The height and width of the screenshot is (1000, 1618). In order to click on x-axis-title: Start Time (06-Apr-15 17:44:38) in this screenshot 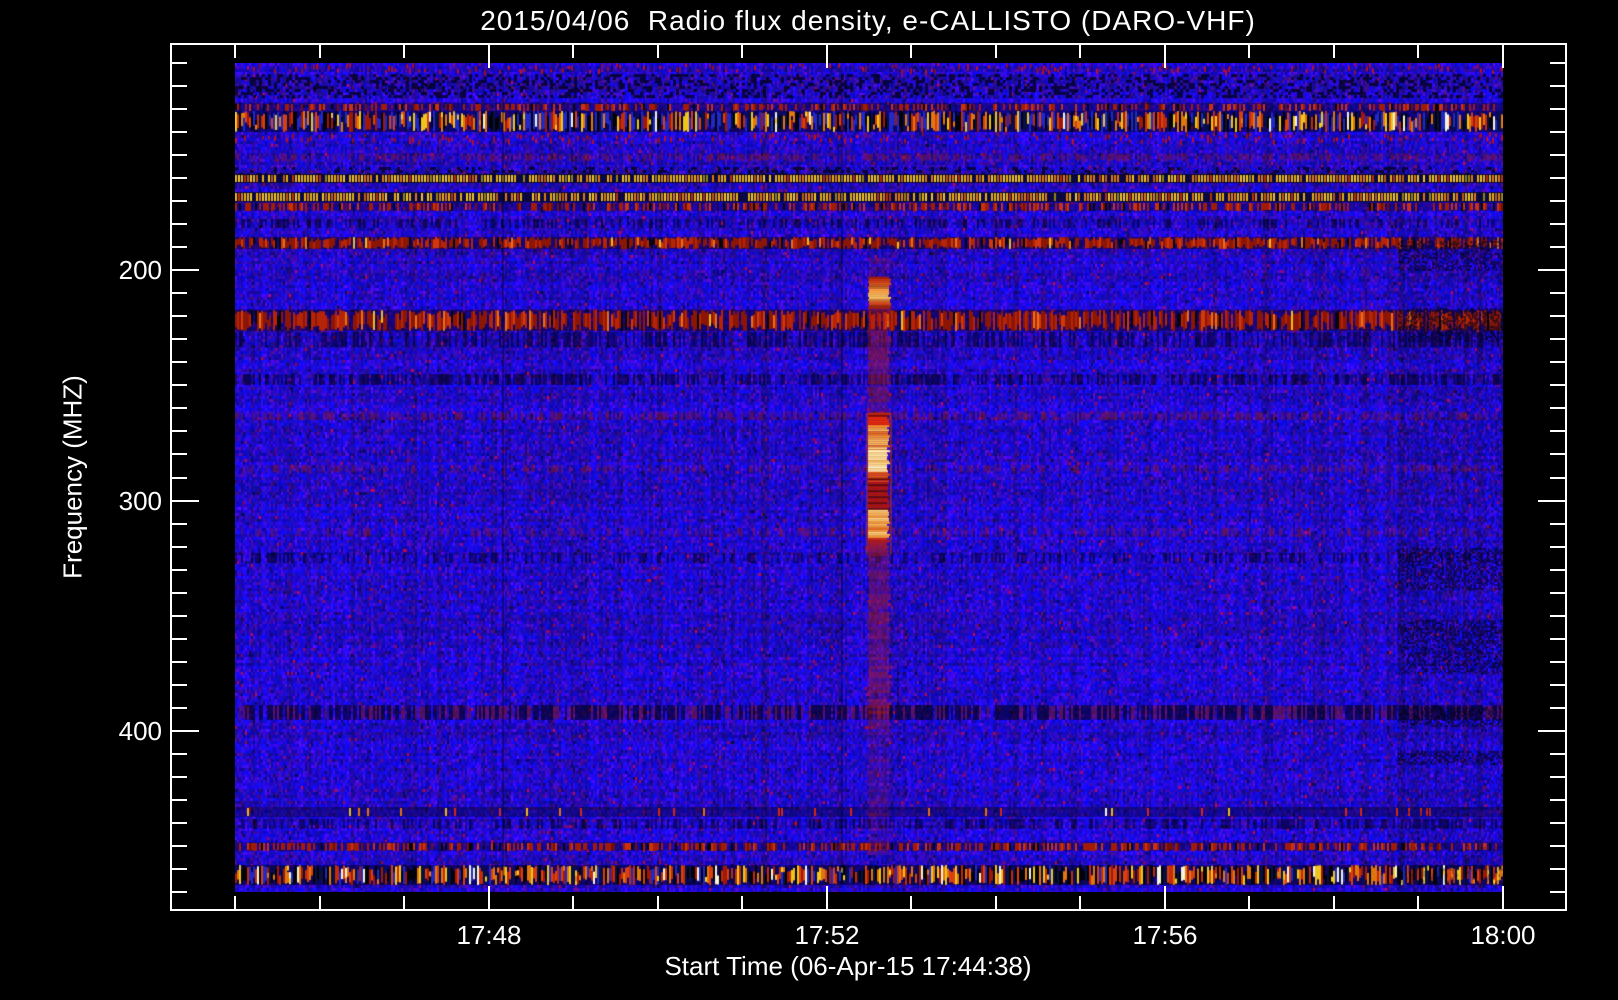, I will do `click(848, 966)`.